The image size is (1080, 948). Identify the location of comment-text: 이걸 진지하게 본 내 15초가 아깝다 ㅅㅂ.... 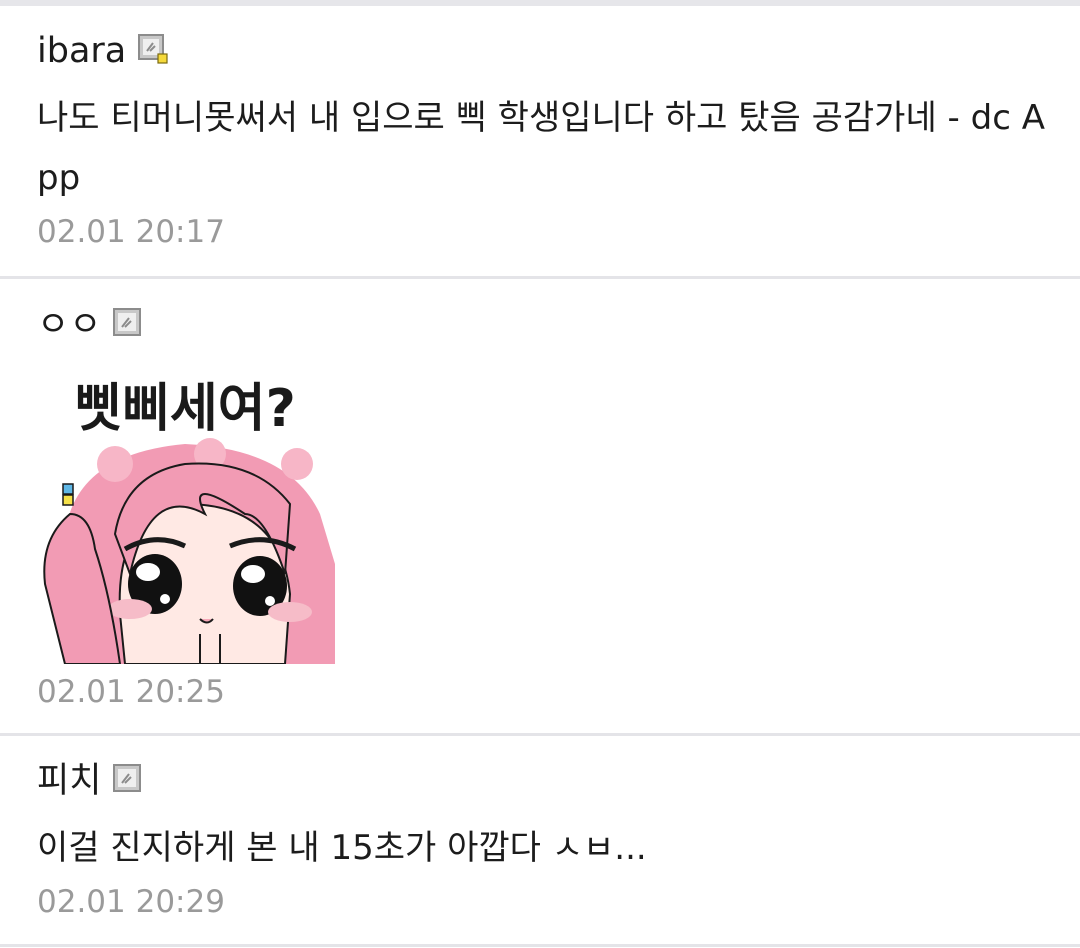
(342, 848).